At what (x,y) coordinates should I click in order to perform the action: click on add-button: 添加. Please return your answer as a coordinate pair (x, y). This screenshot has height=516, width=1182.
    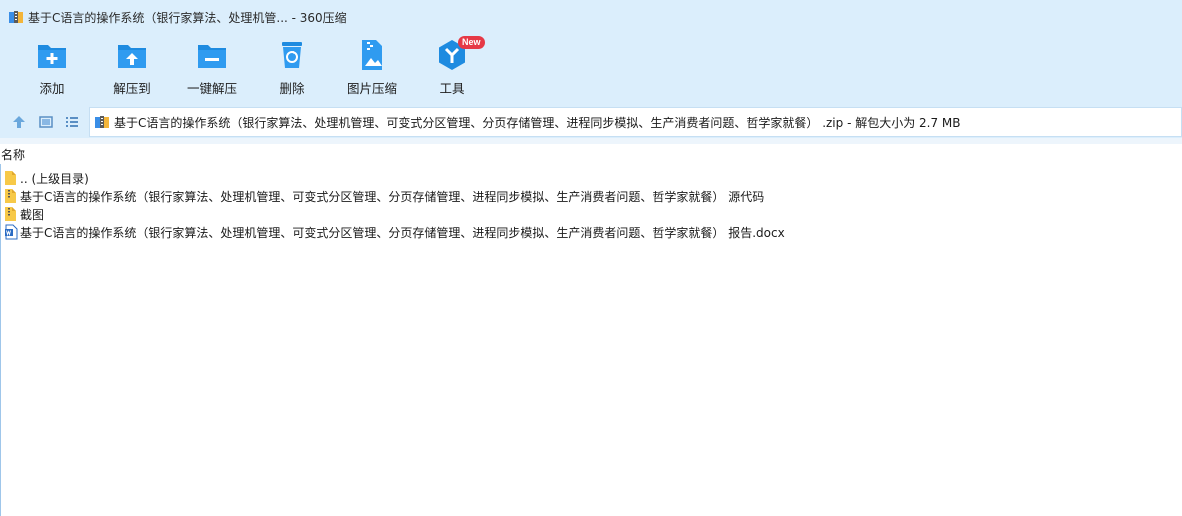
    Looking at the image, I should click on (52, 69).